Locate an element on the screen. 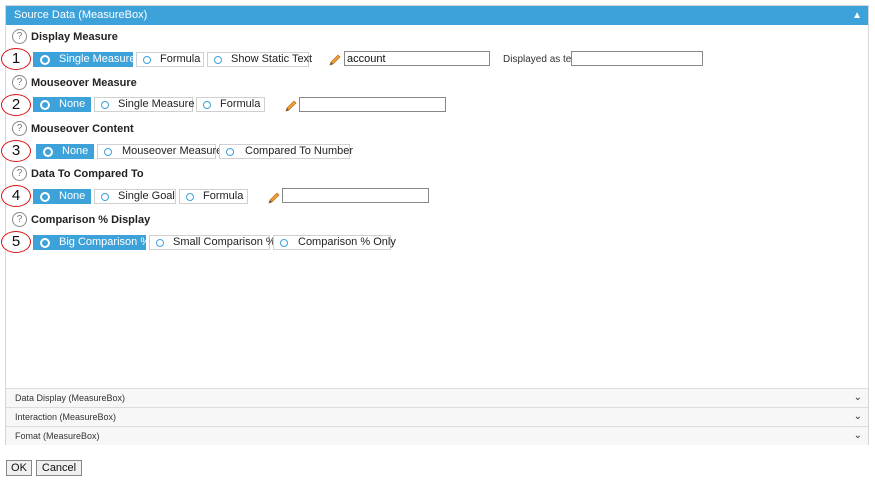 This screenshot has width=875, height=484. ok-button: OK is located at coordinates (19, 468).